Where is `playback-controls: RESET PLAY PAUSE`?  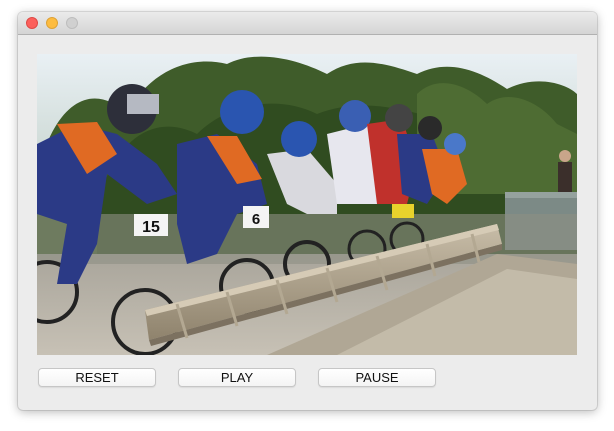 playback-controls: RESET PLAY PAUSE is located at coordinates (308, 378).